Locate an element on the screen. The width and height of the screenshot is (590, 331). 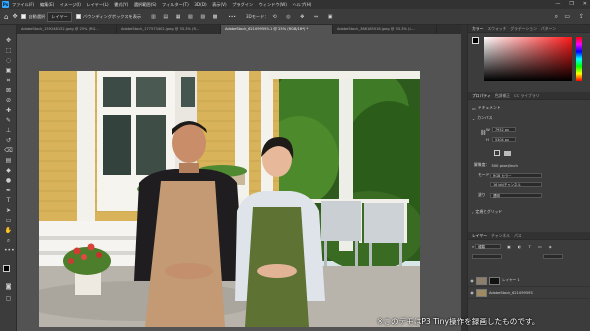
tab-document-active: AdobeStock_621099593-1 @ 25% (RGB/16*) * is located at coordinates (277, 29).